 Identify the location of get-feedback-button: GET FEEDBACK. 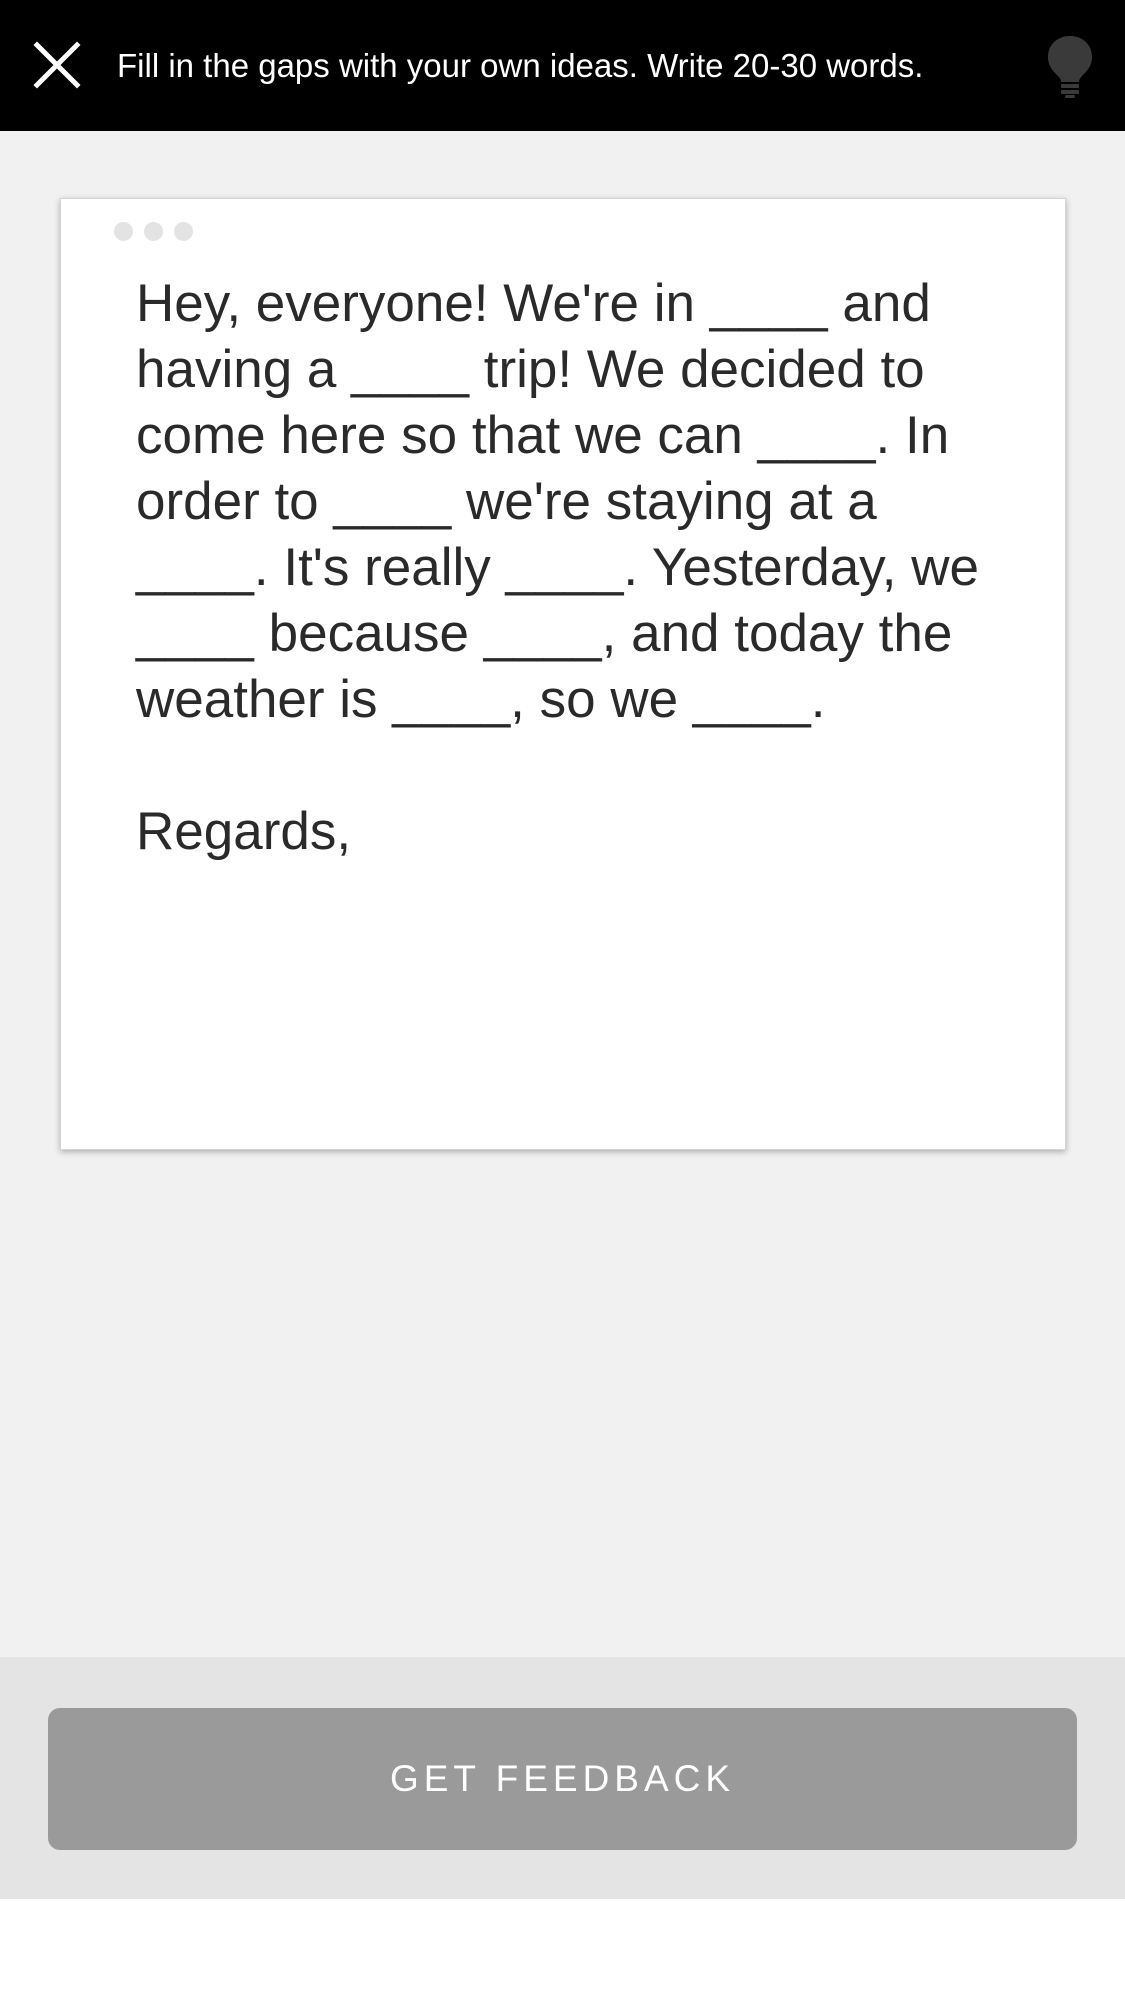
(562, 1779).